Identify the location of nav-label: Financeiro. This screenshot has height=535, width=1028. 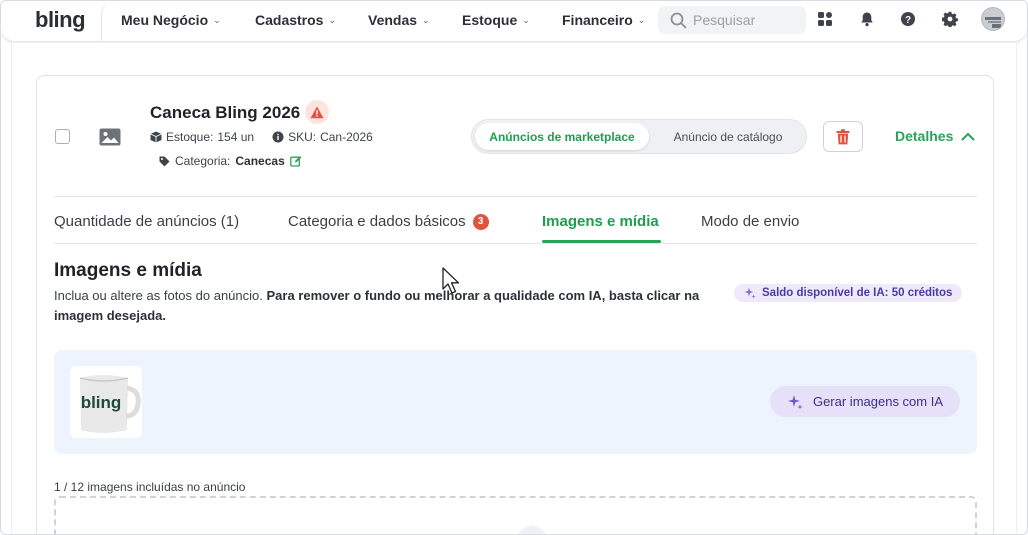
(597, 20).